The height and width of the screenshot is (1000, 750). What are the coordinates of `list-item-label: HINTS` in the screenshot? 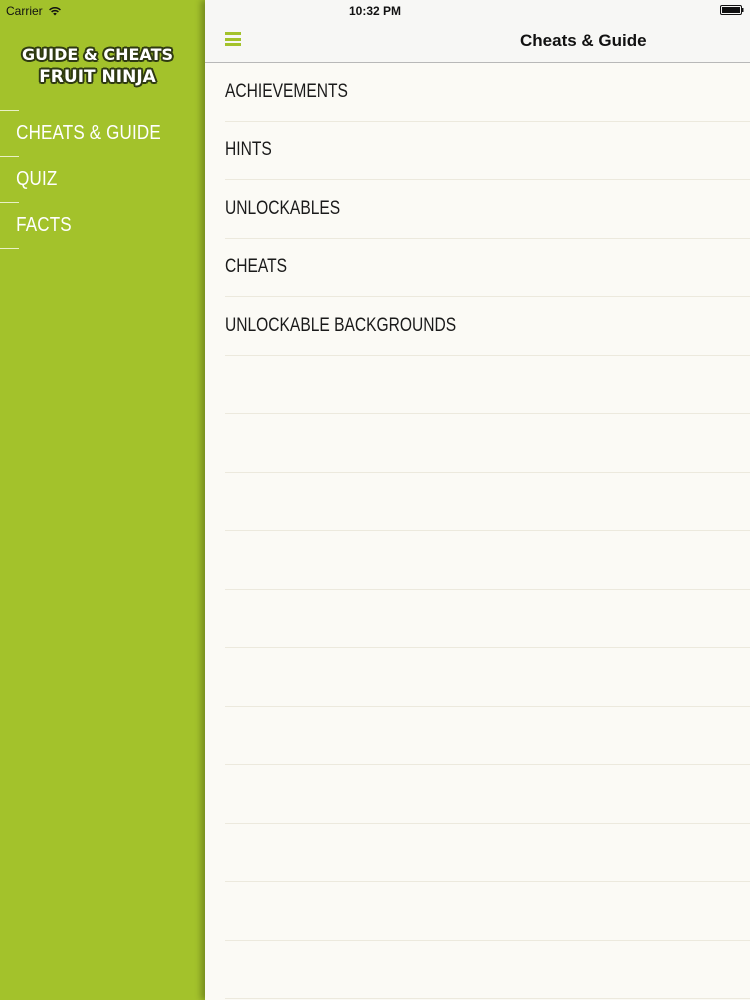 It's located at (248, 150).